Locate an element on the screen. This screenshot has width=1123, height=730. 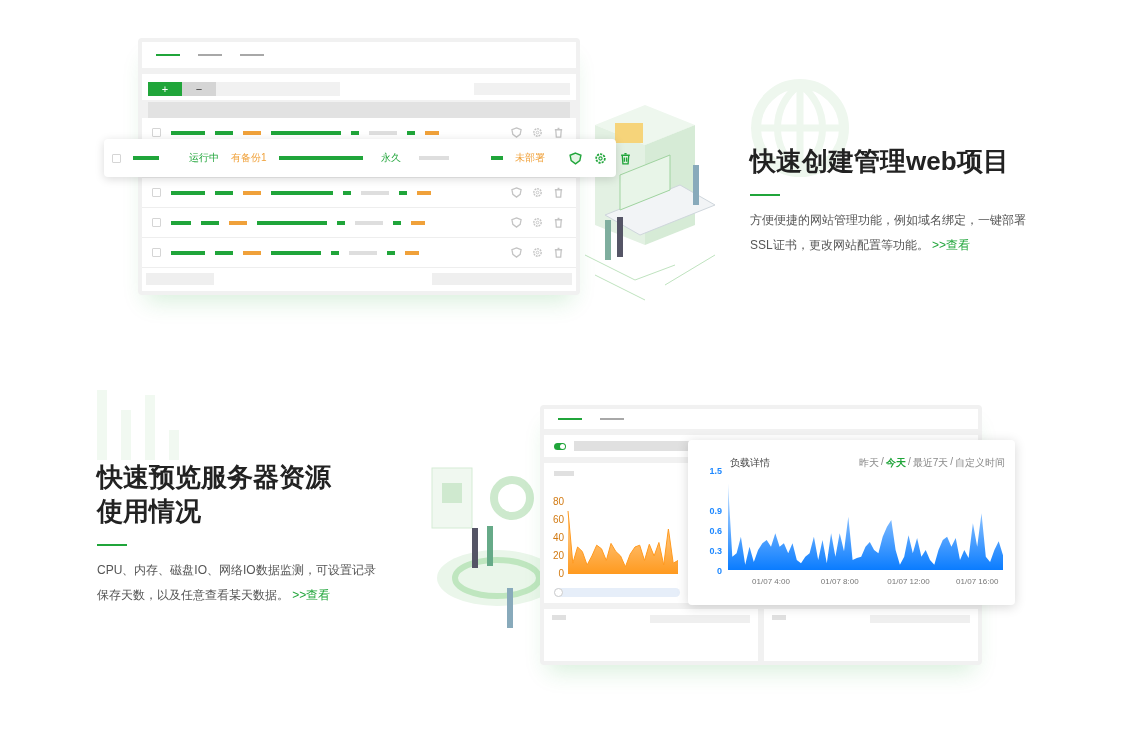
feature-description: CPU、内存、磁盘IO、网络IO数据监测，可设置记录保存天数，以及任意查看某天数据。 >>查看 is located at coordinates (237, 583).